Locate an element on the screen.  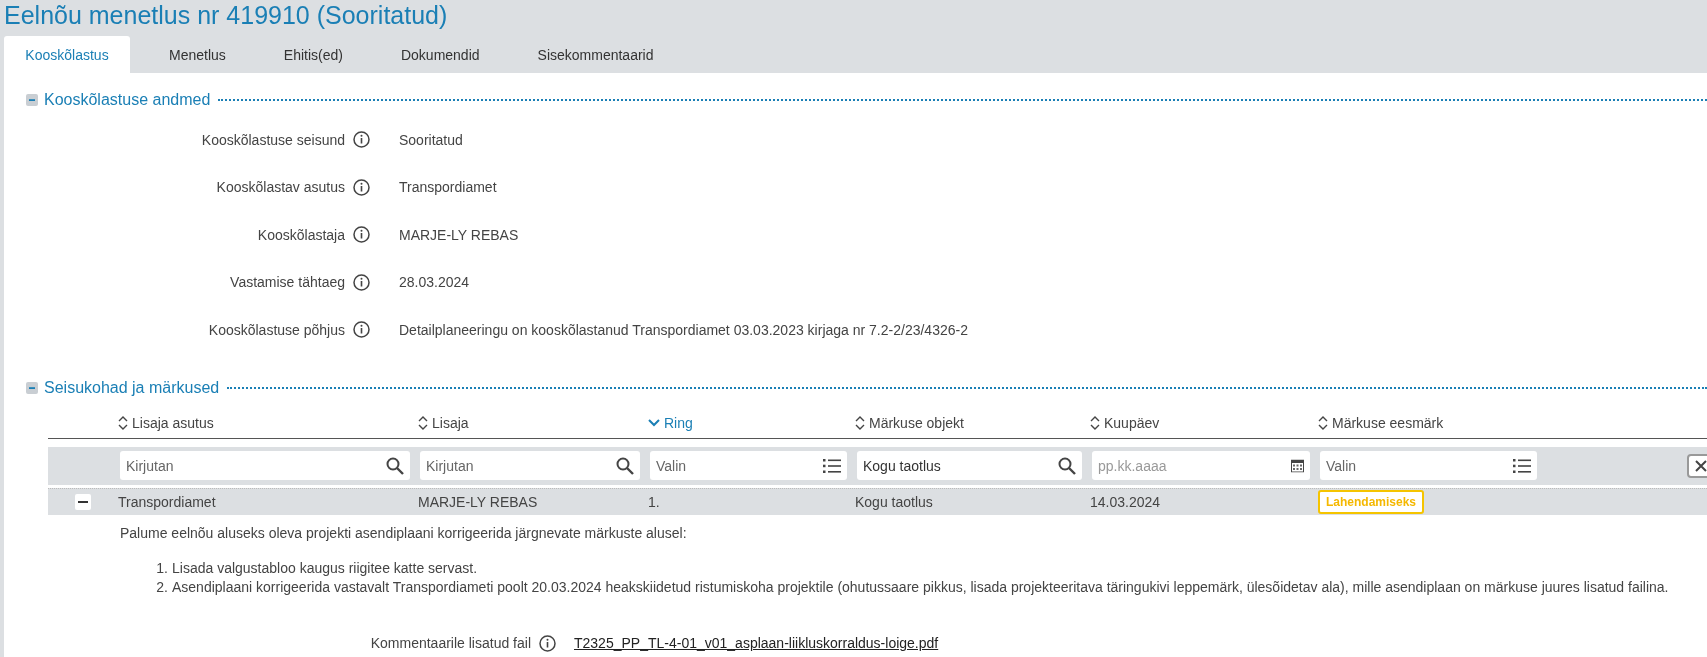
section-title: Kooskõlastuse andmed is located at coordinates (127, 100).